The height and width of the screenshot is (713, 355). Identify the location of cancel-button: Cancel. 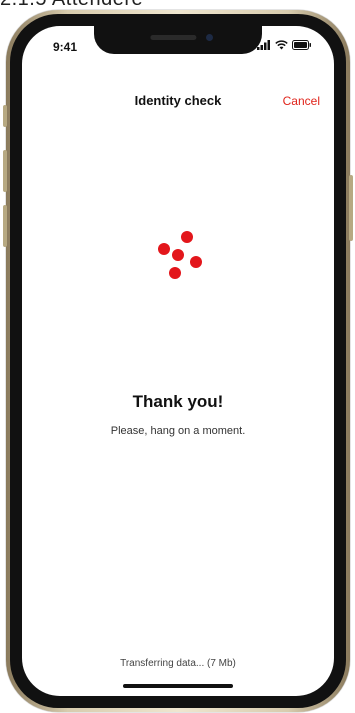
(301, 101).